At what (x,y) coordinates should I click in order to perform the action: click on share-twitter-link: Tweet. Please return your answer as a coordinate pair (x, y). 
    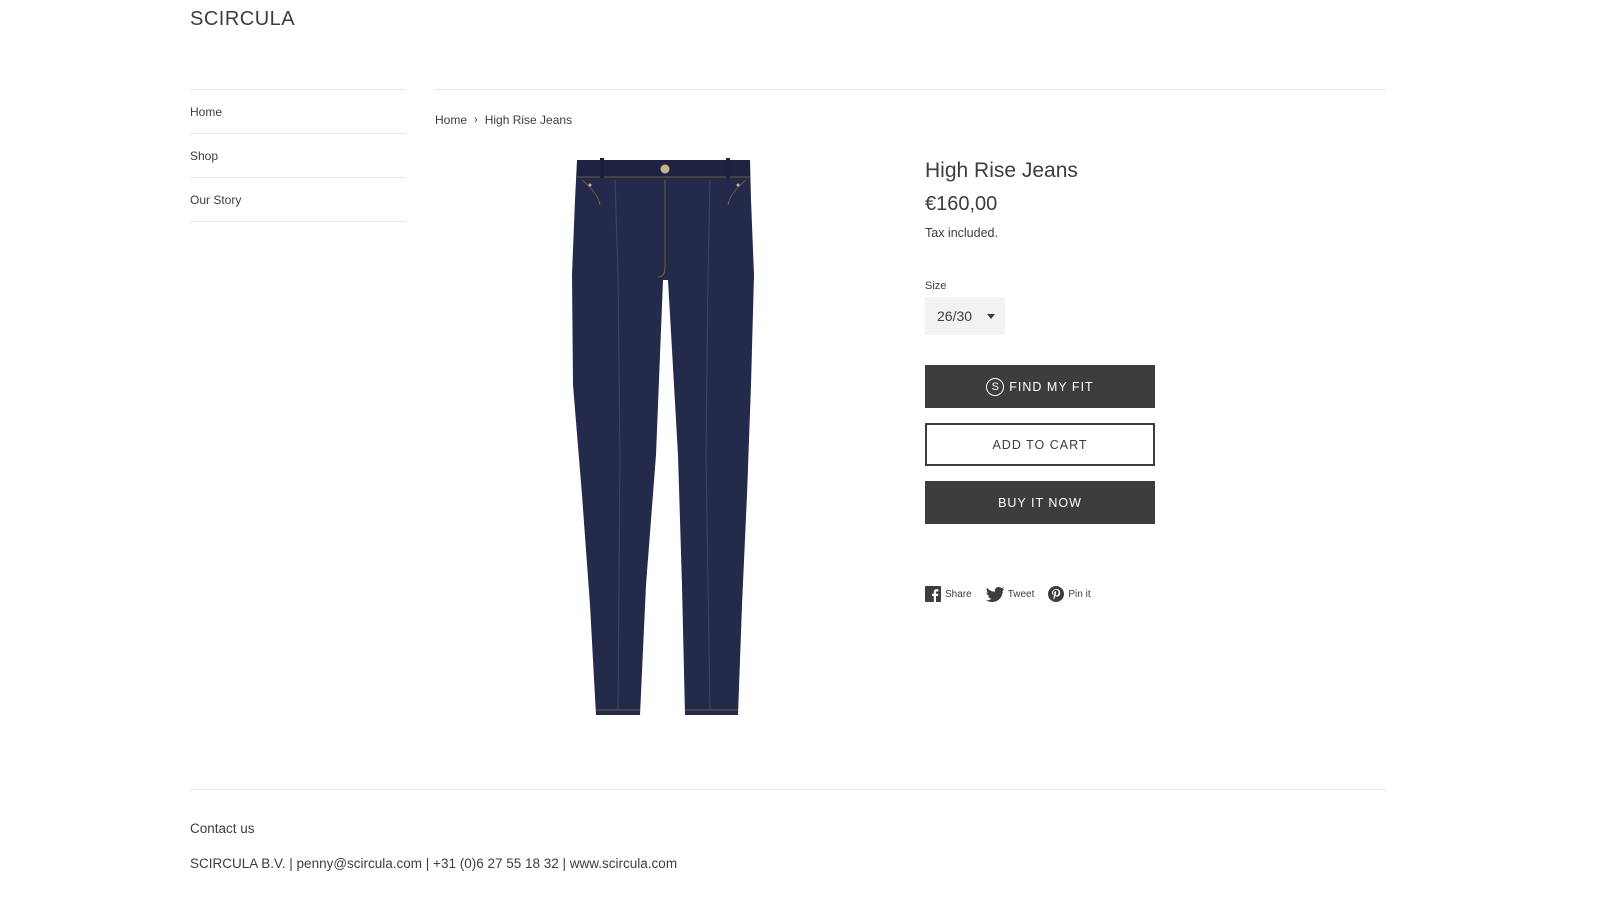
    Looking at the image, I should click on (1010, 594).